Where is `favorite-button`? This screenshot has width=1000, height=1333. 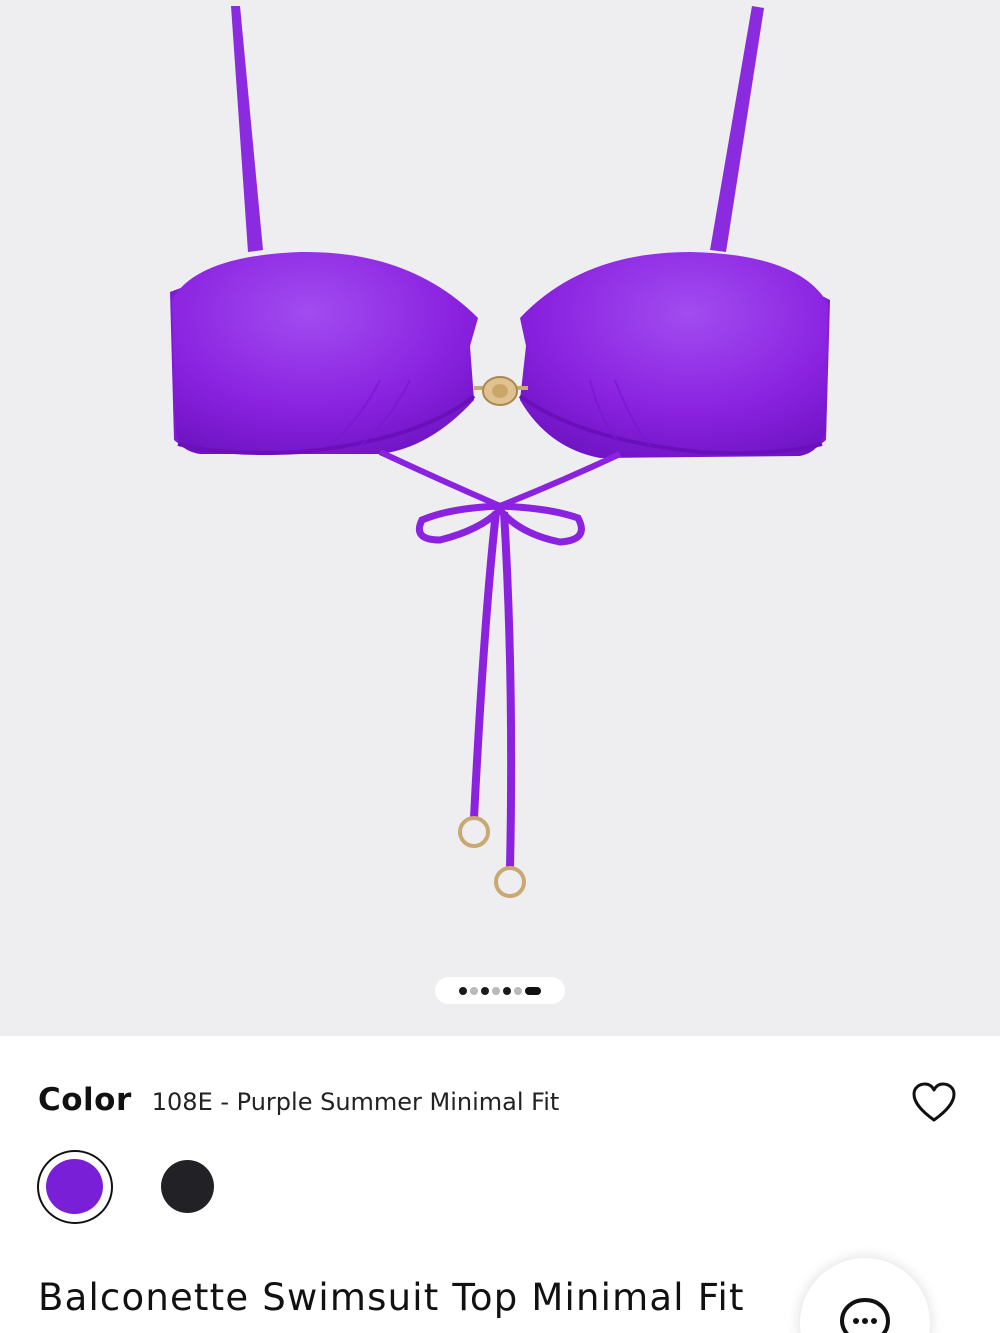 favorite-button is located at coordinates (934, 1102).